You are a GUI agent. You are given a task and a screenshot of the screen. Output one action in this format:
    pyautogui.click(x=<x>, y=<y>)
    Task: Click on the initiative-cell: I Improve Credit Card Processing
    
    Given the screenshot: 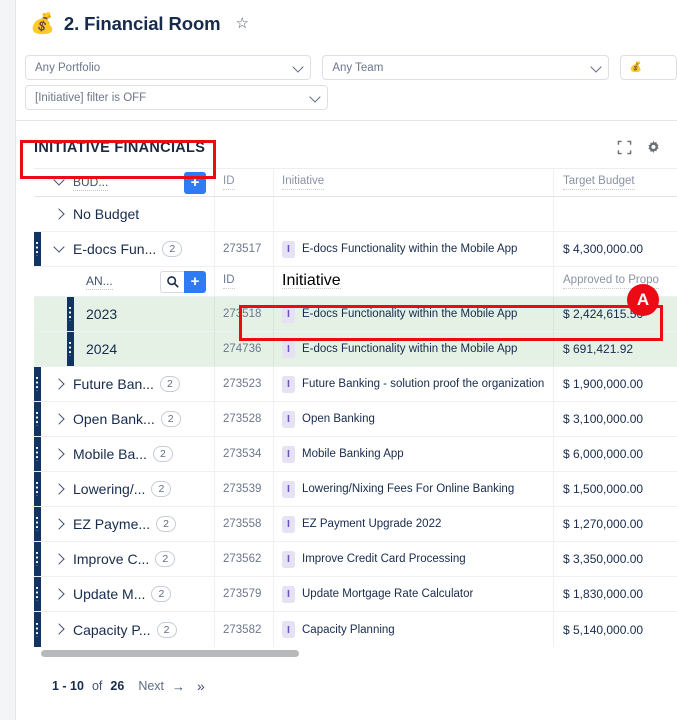 What is the action you would take?
    pyautogui.click(x=414, y=559)
    